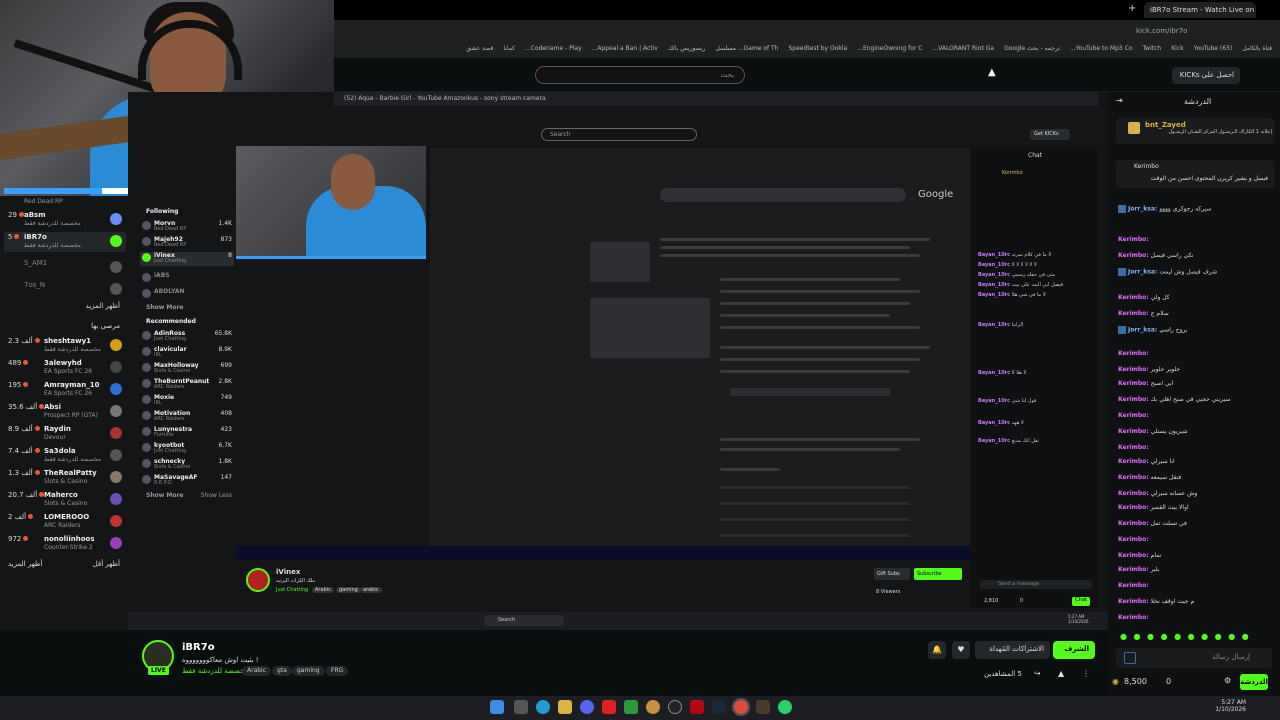  What do you see at coordinates (687, 50) in the screenshot?
I see `bookmark-item: زيسوريس بالك` at bounding box center [687, 50].